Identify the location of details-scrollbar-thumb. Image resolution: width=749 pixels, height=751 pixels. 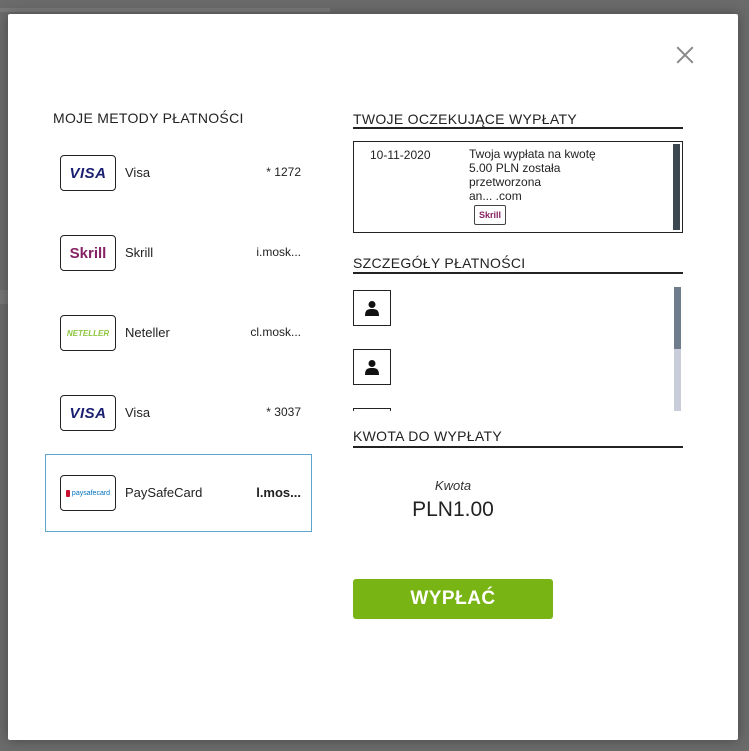
(677, 318).